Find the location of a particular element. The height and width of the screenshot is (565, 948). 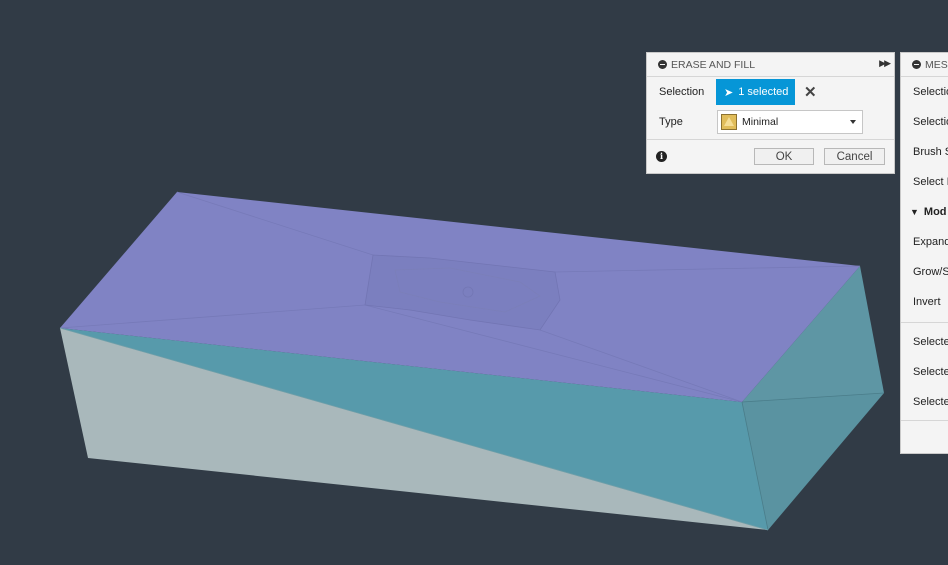

mesh-row-selection-2: Selectio is located at coordinates (930, 122).